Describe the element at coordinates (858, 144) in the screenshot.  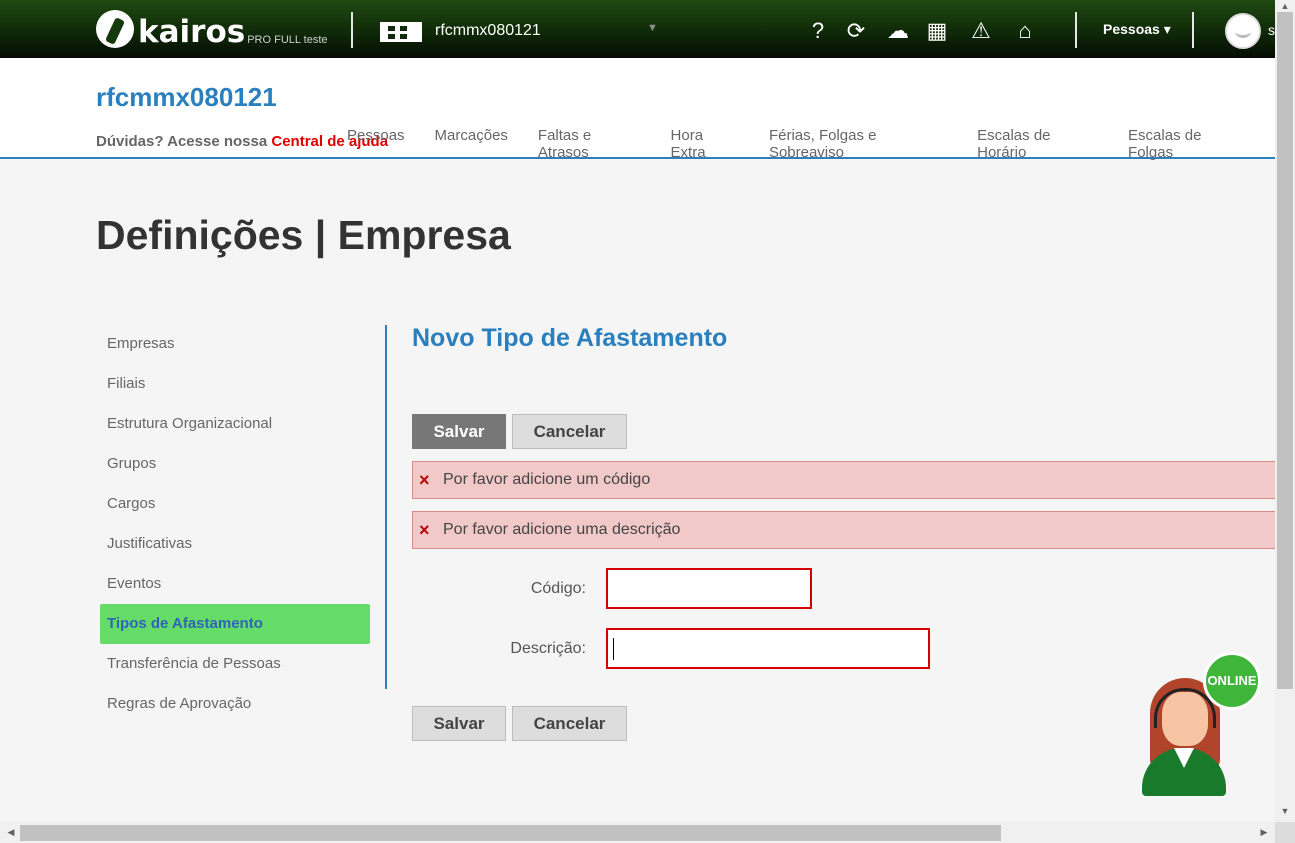
I see `nav-item-ferias: Férias, Folgas e Sobreaviso` at that location.